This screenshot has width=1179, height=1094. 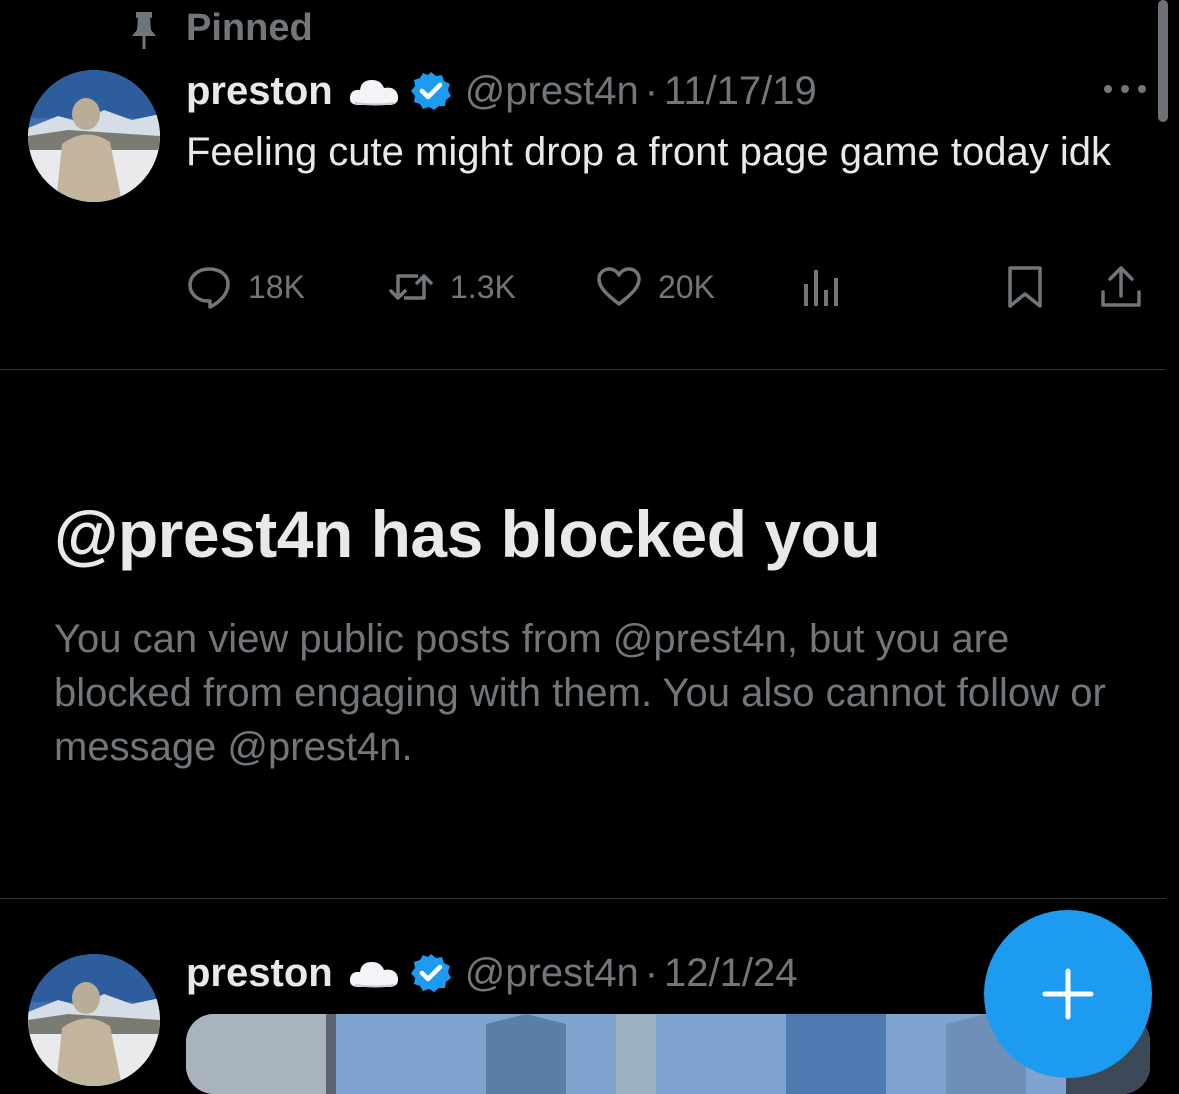 I want to click on share-button, so click(x=1121, y=287).